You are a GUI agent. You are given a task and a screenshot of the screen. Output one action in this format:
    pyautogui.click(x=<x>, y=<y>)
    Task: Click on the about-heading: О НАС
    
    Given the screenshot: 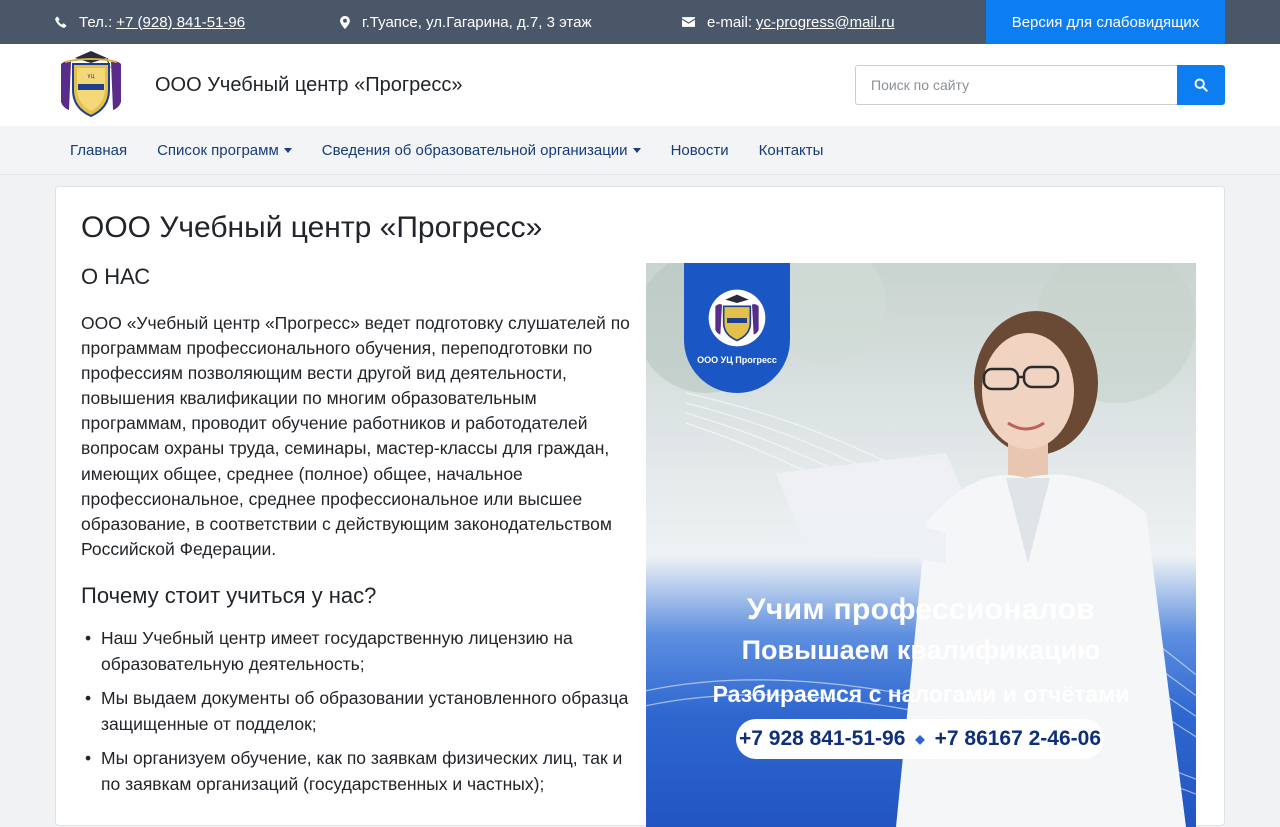 What is the action you would take?
    pyautogui.click(x=116, y=276)
    